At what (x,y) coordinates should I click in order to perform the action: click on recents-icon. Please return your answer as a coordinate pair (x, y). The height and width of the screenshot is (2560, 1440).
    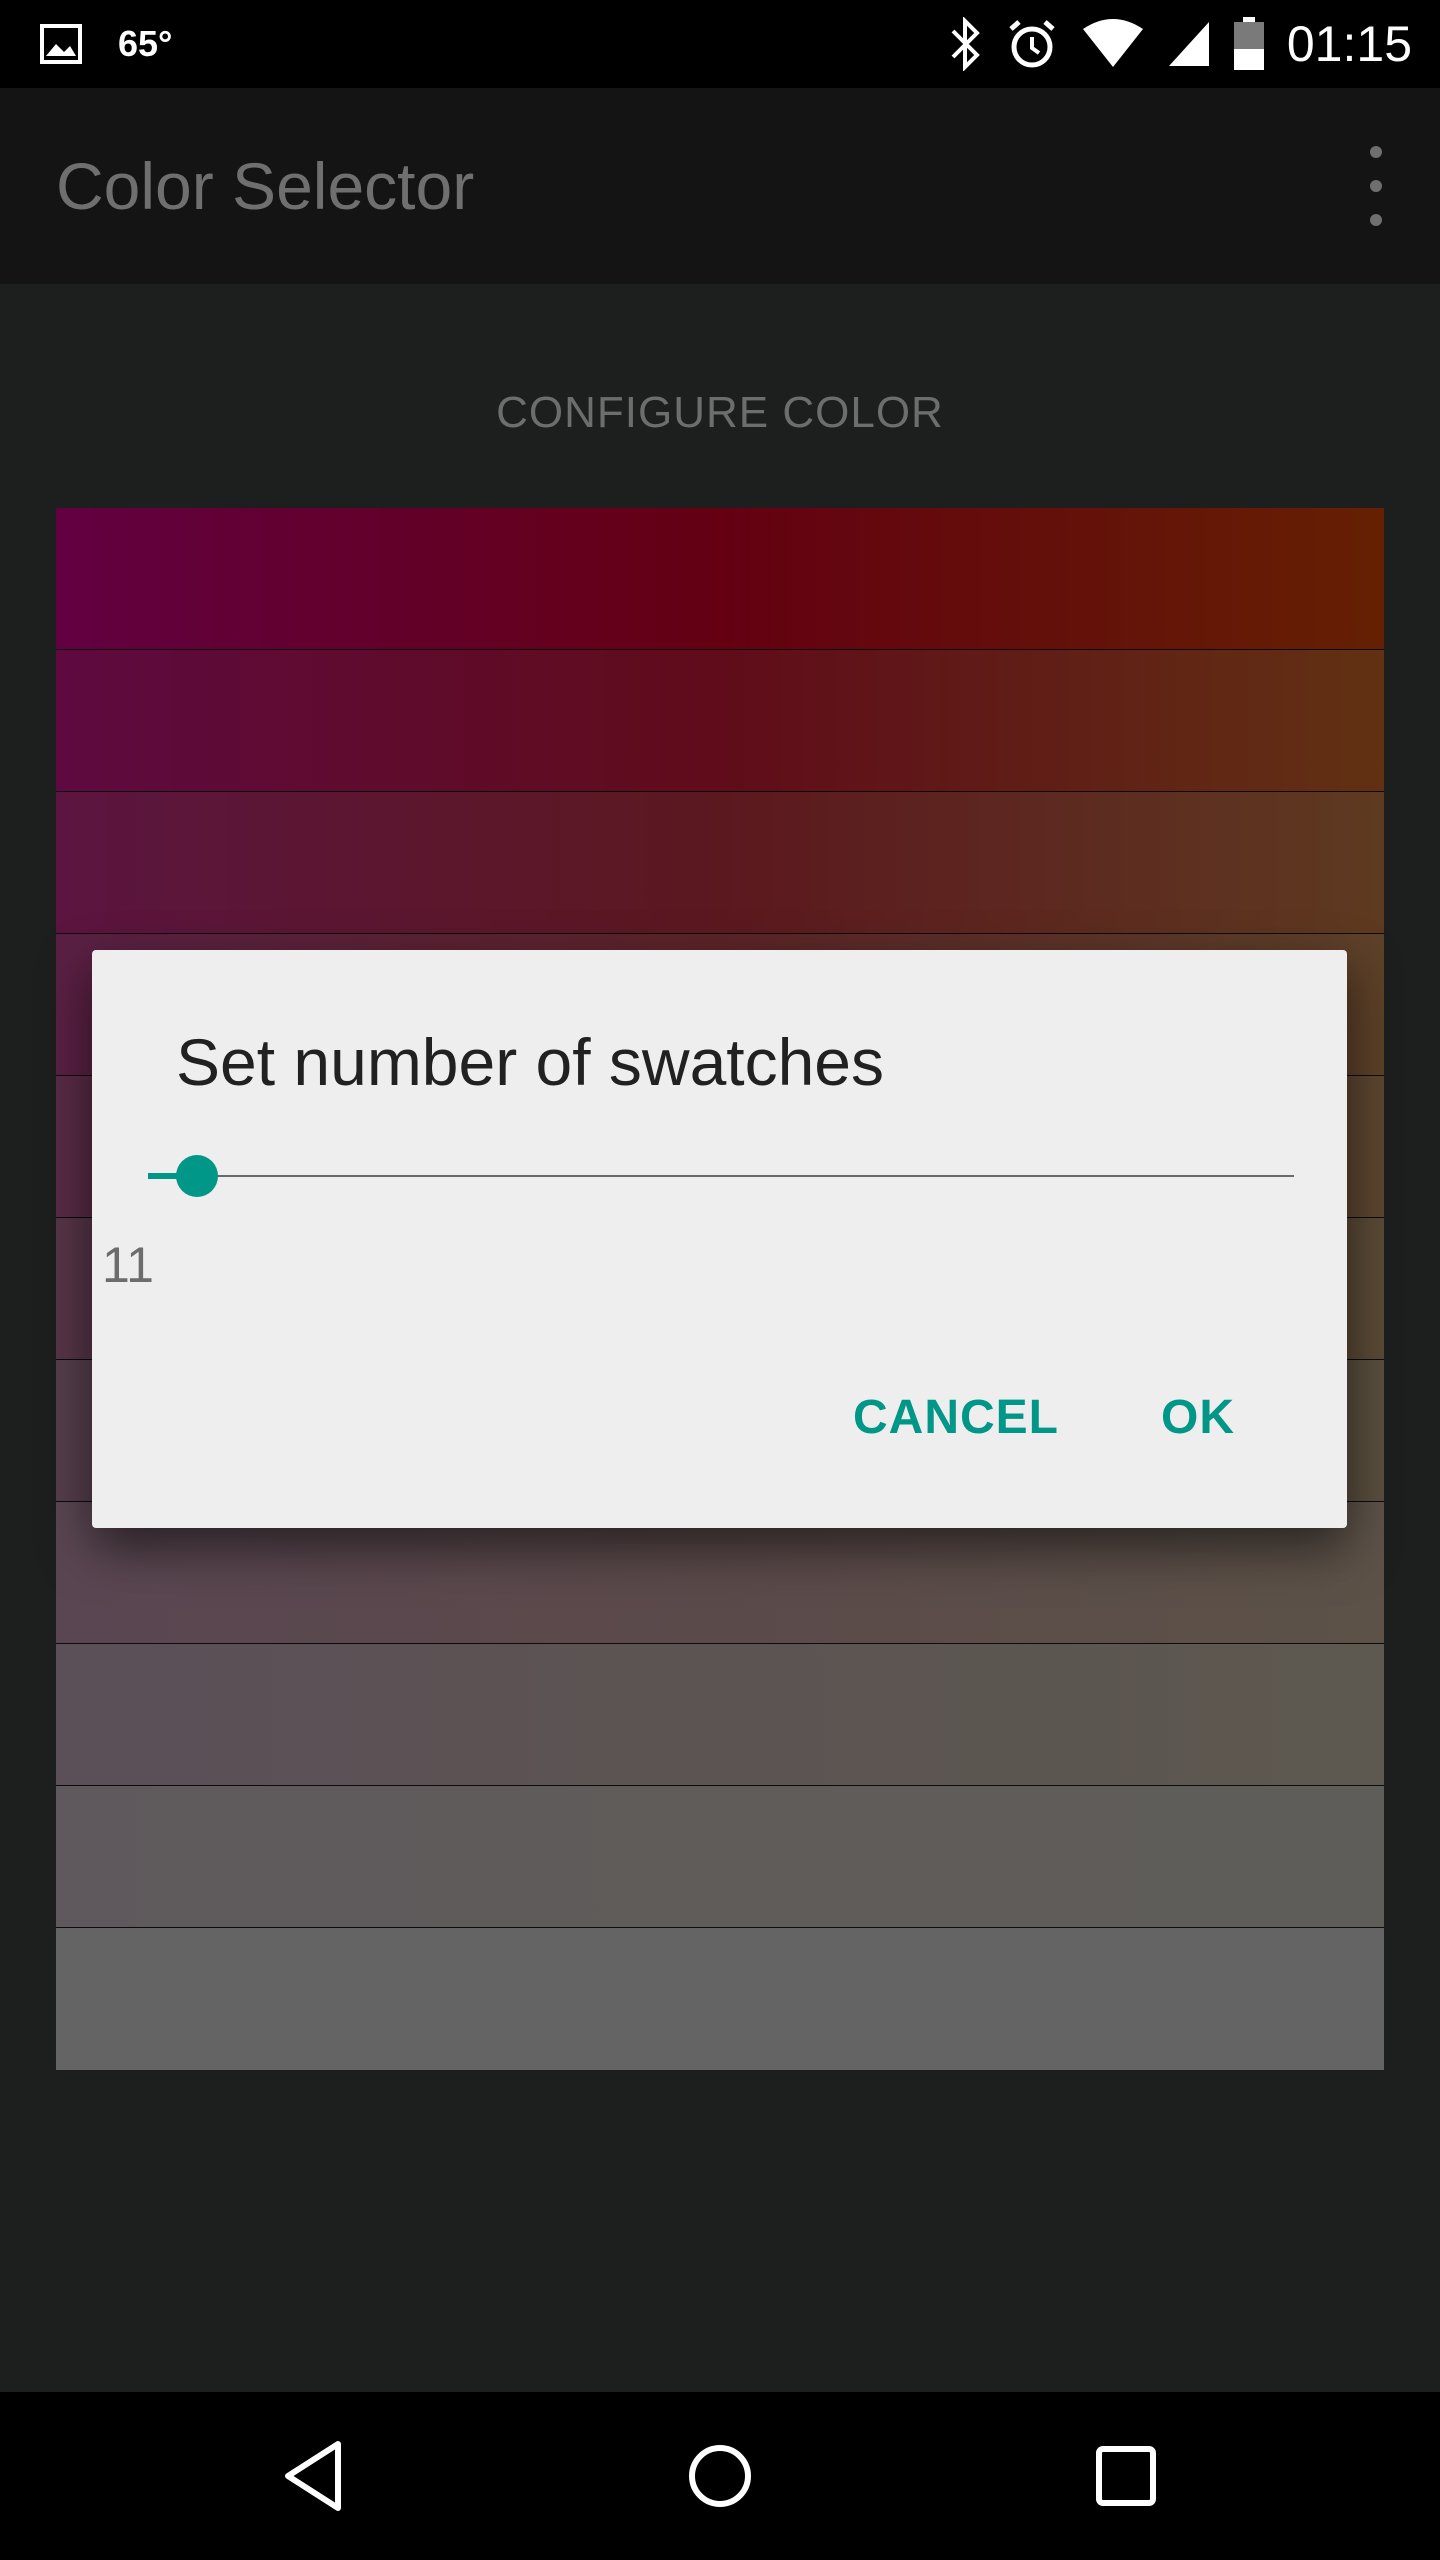
    Looking at the image, I should click on (1126, 2476).